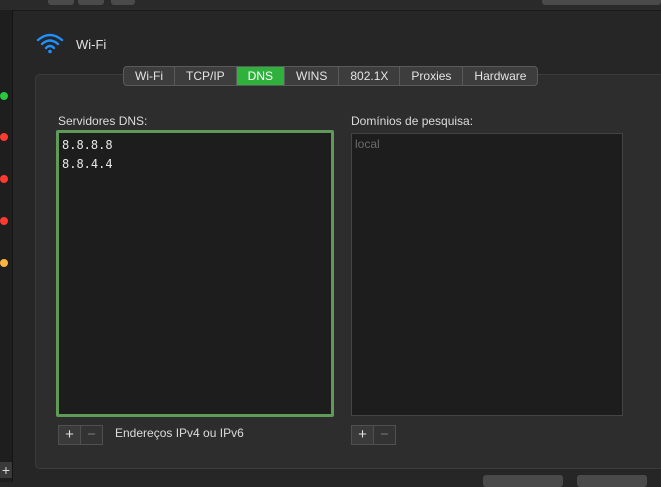 This screenshot has width=661, height=487. What do you see at coordinates (50, 43) in the screenshot?
I see `wifi-icon` at bounding box center [50, 43].